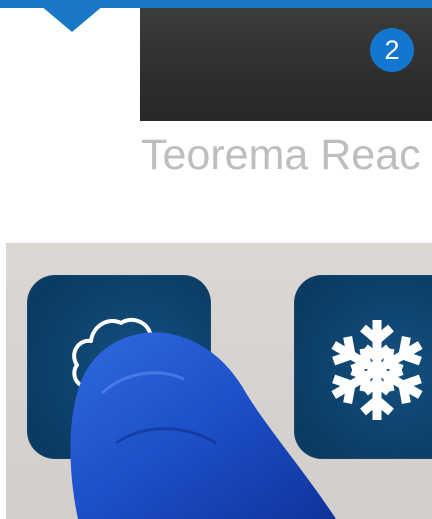 The image size is (432, 519). What do you see at coordinates (392, 50) in the screenshot?
I see `step-number-badge: 2` at bounding box center [392, 50].